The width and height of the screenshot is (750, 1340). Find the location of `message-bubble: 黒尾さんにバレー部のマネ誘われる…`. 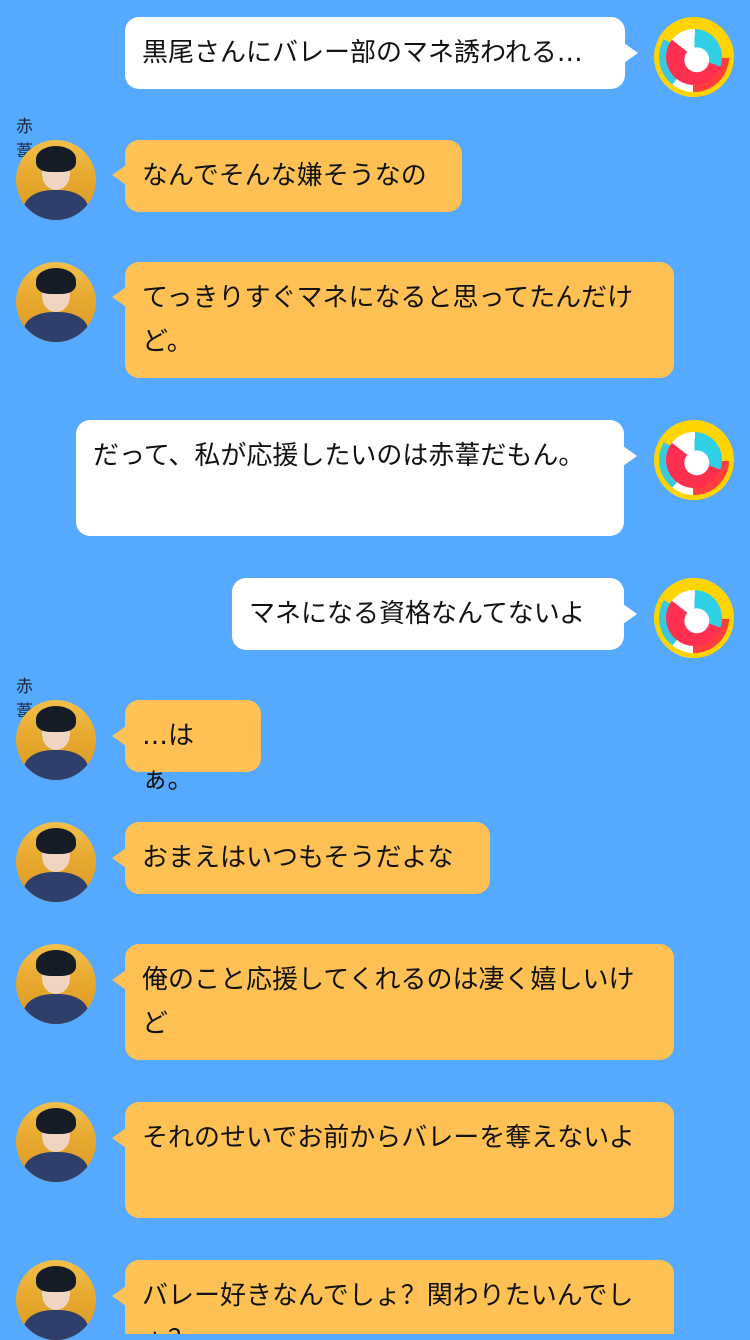

message-bubble: 黒尾さんにバレー部のマネ誘われる… is located at coordinates (375, 53).